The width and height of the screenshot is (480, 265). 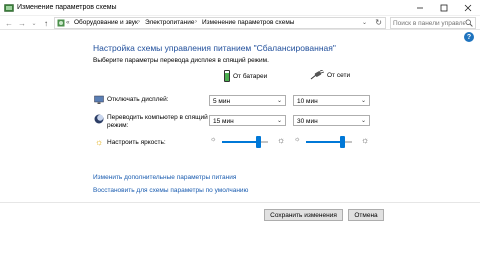 What do you see at coordinates (99, 119) in the screenshot?
I see `sleep-moon-icon` at bounding box center [99, 119].